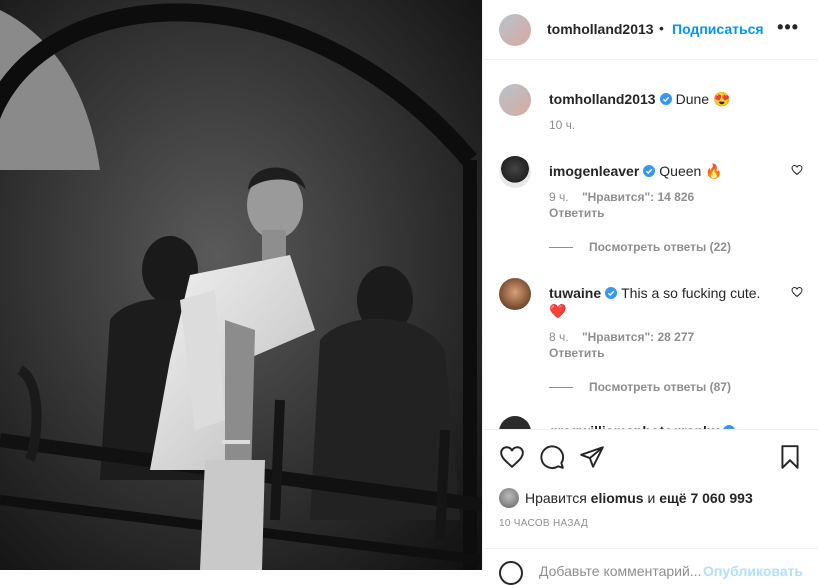 The image size is (818, 585). I want to click on heart-icon, so click(512, 457).